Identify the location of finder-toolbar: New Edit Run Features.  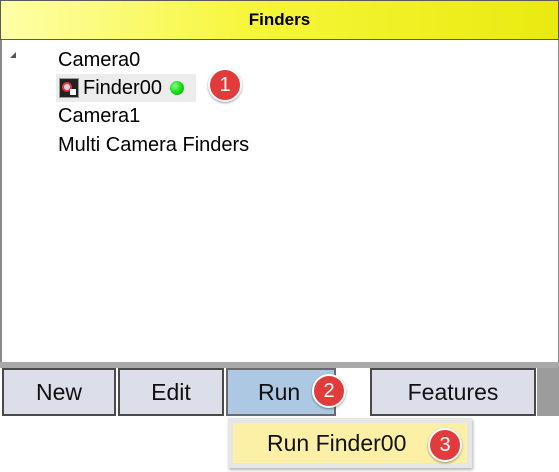
(279, 390).